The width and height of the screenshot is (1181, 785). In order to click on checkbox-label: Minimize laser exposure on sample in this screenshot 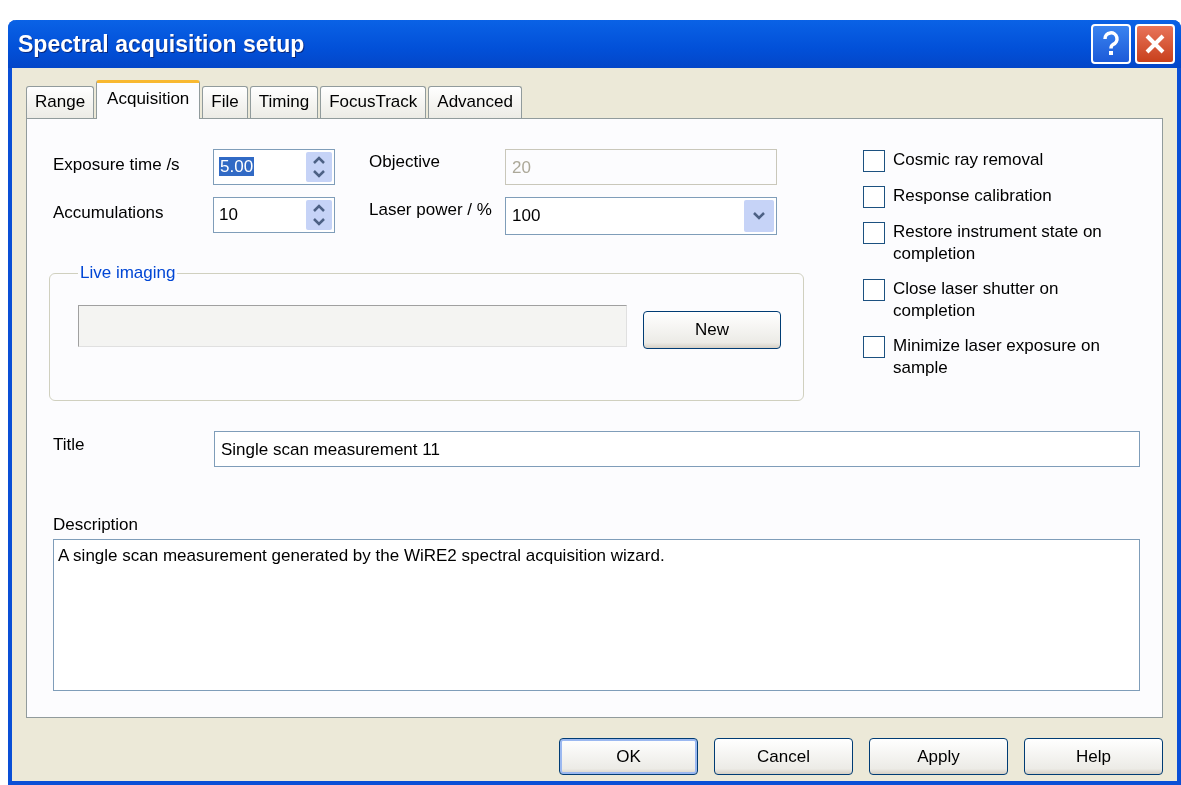, I will do `click(997, 357)`.